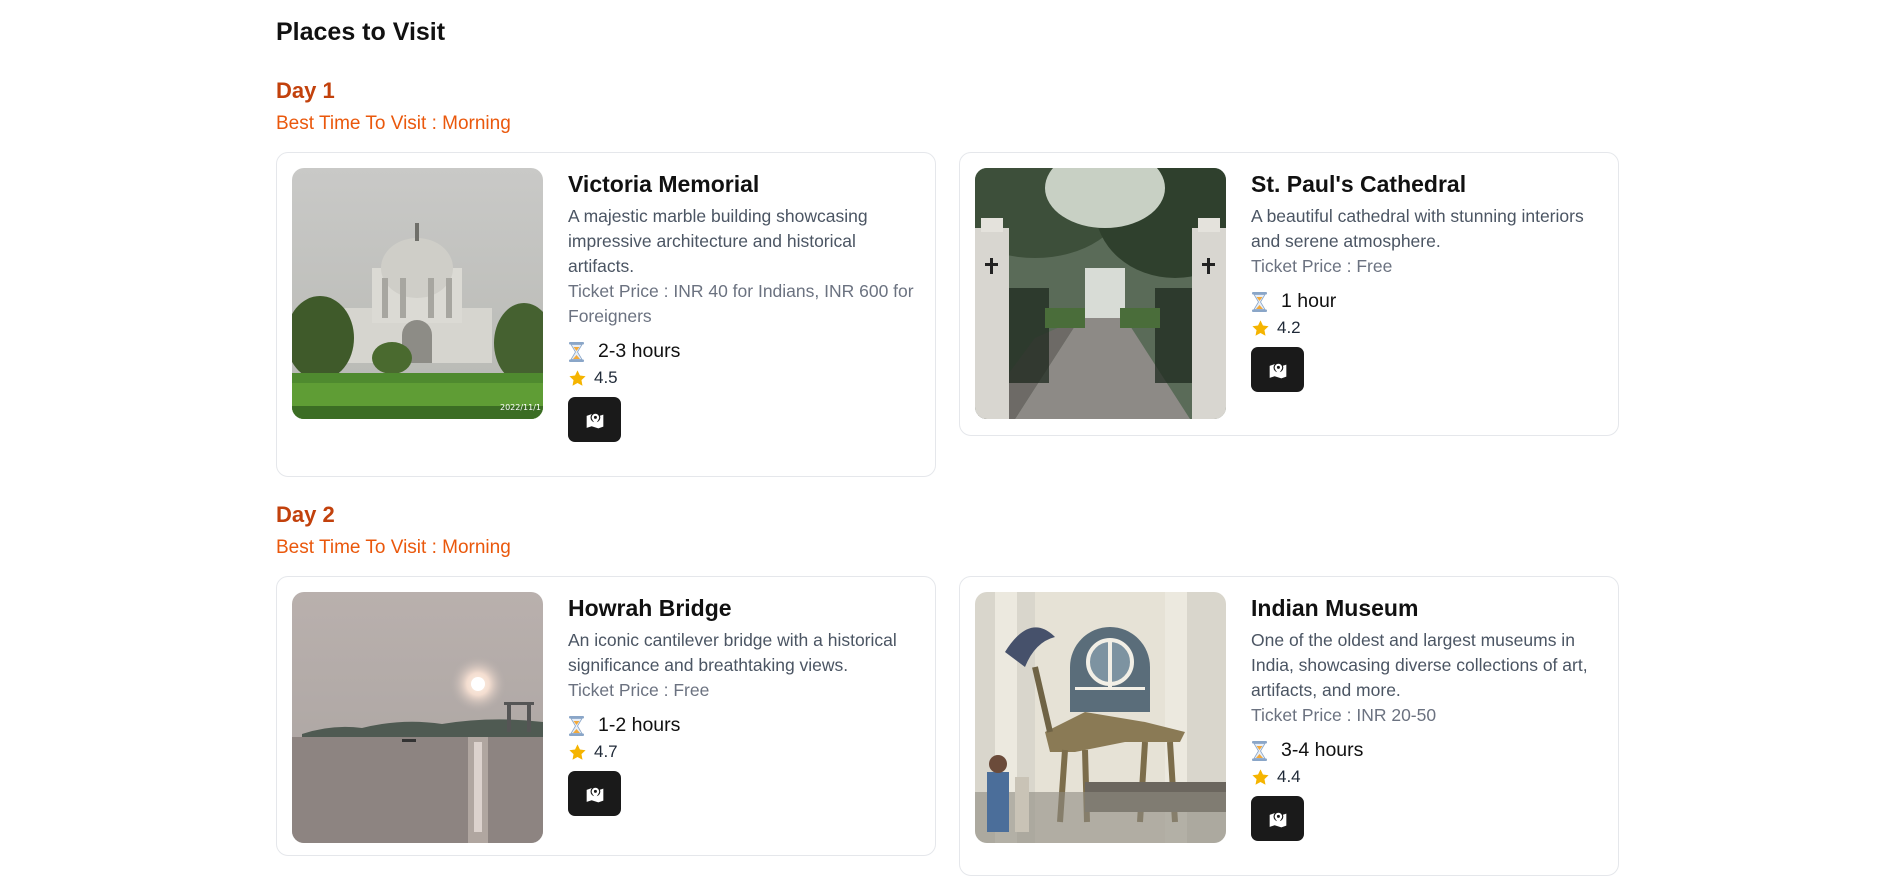 Image resolution: width=1886 pixels, height=876 pixels. I want to click on duration-row: 2-3 hours, so click(743, 351).